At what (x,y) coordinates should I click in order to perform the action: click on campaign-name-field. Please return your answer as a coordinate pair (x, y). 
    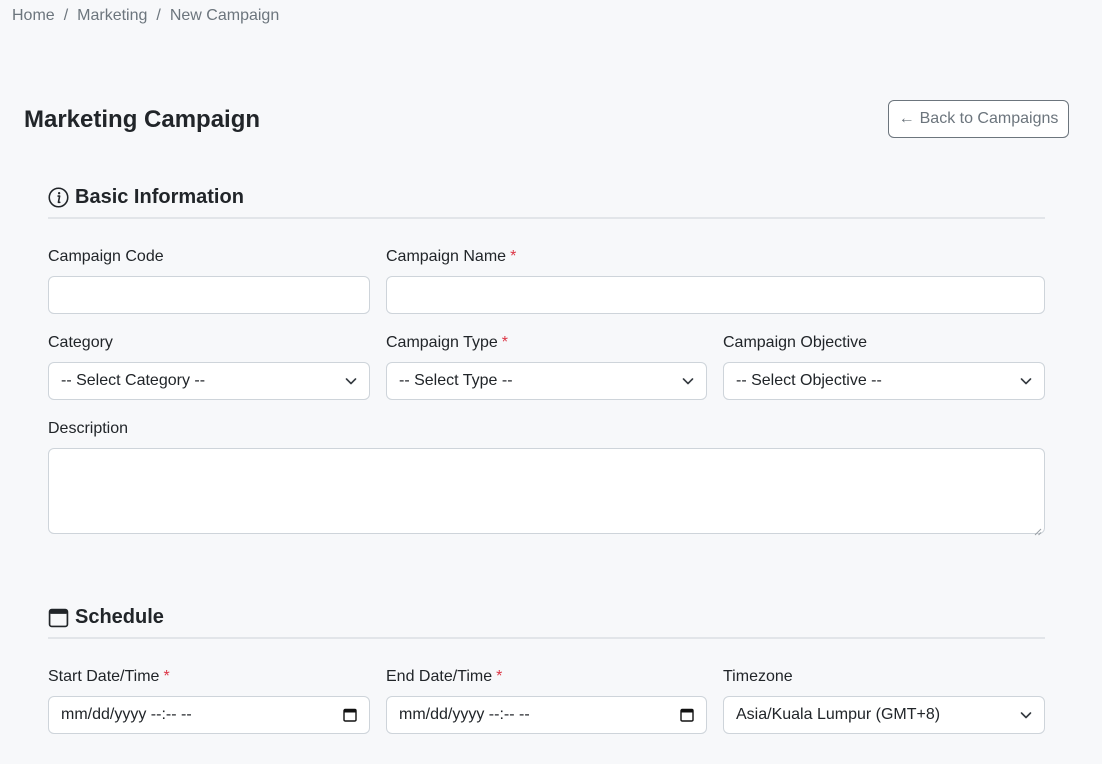
    Looking at the image, I should click on (715, 295).